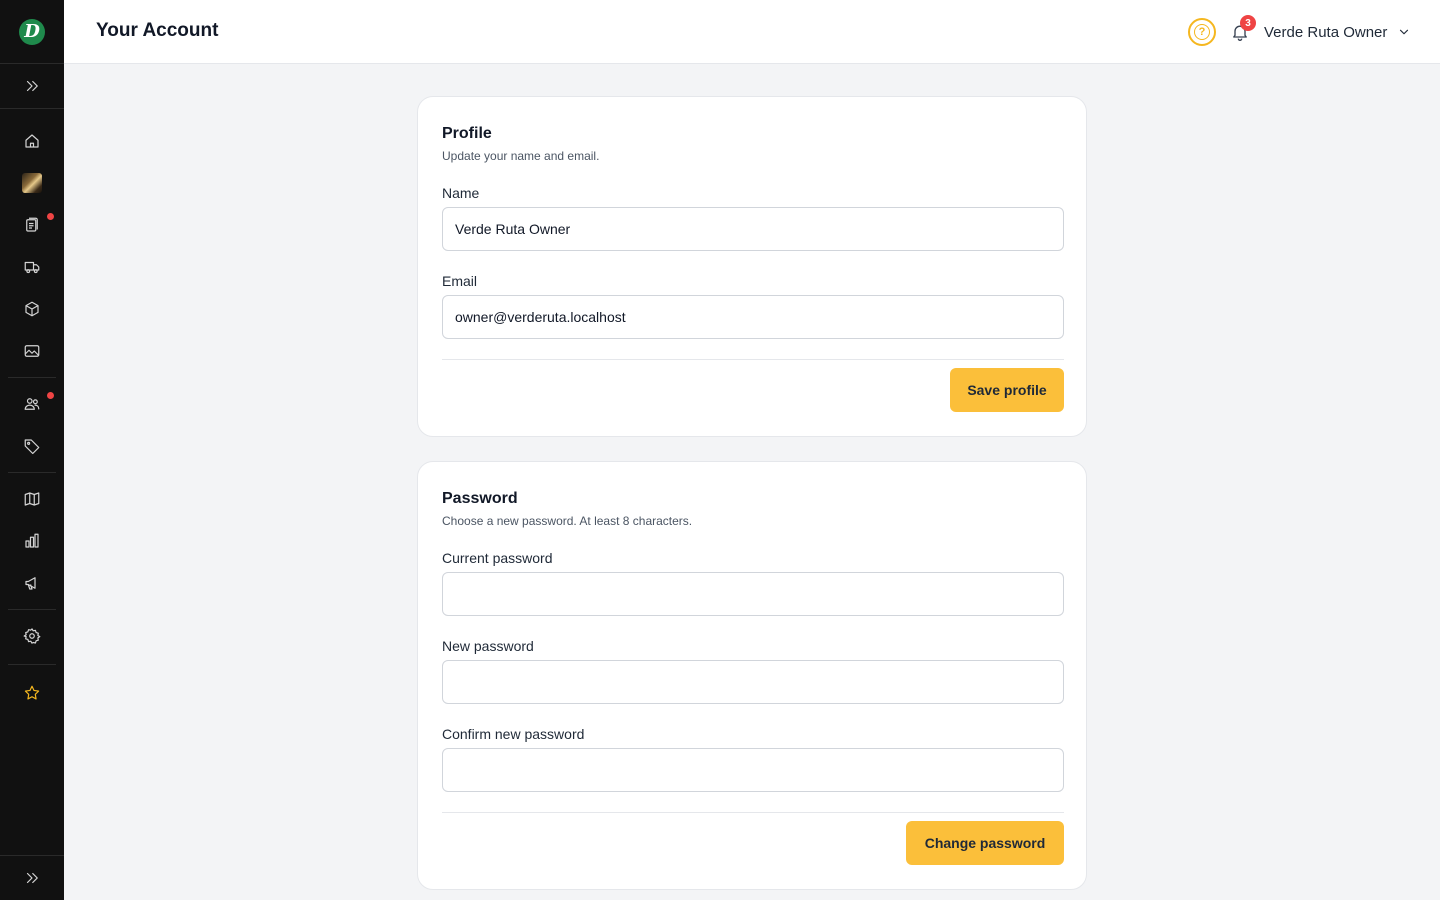 This screenshot has height=900, width=1440. I want to click on password-title: Password, so click(480, 498).